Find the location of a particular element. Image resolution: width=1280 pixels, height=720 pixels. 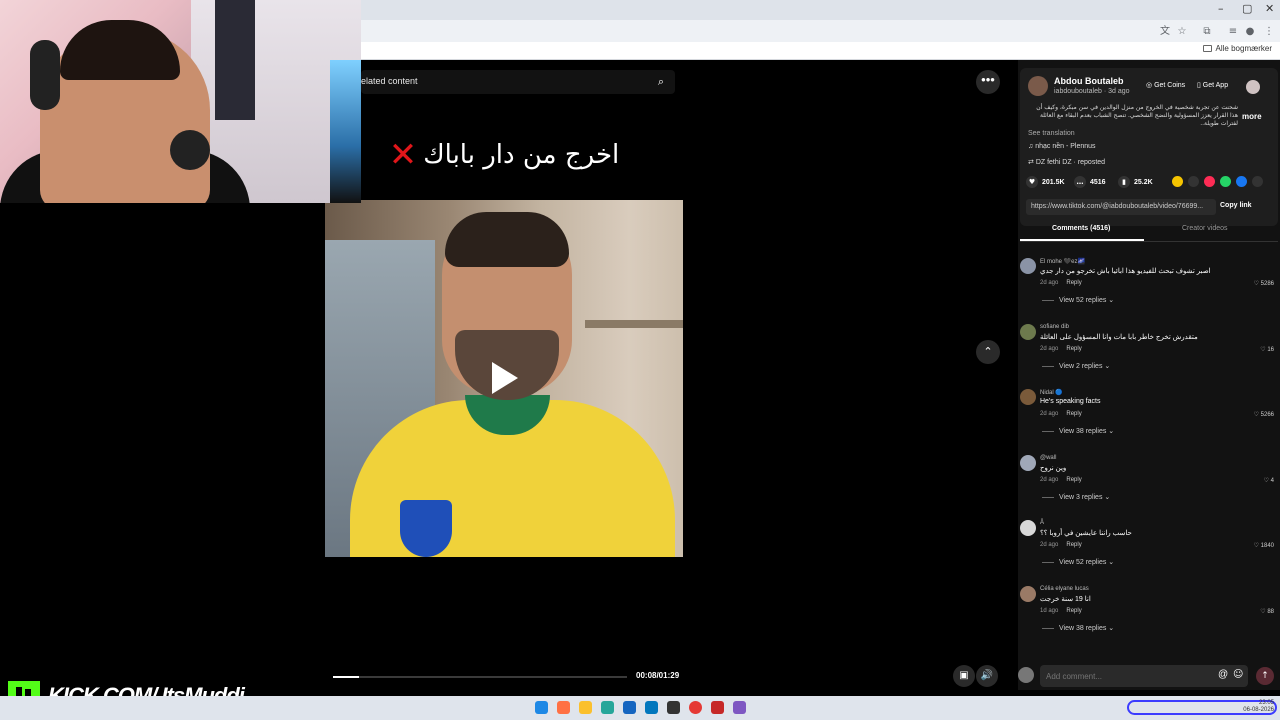

maximize-button: ▢ is located at coordinates (1247, 8).